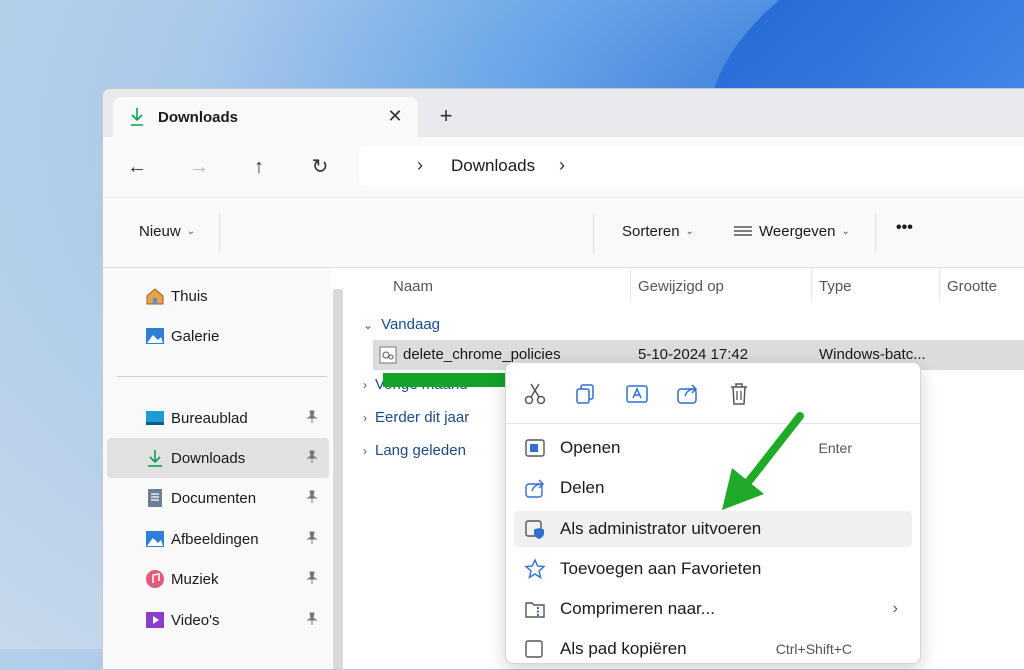  I want to click on open-icon, so click(535, 448).